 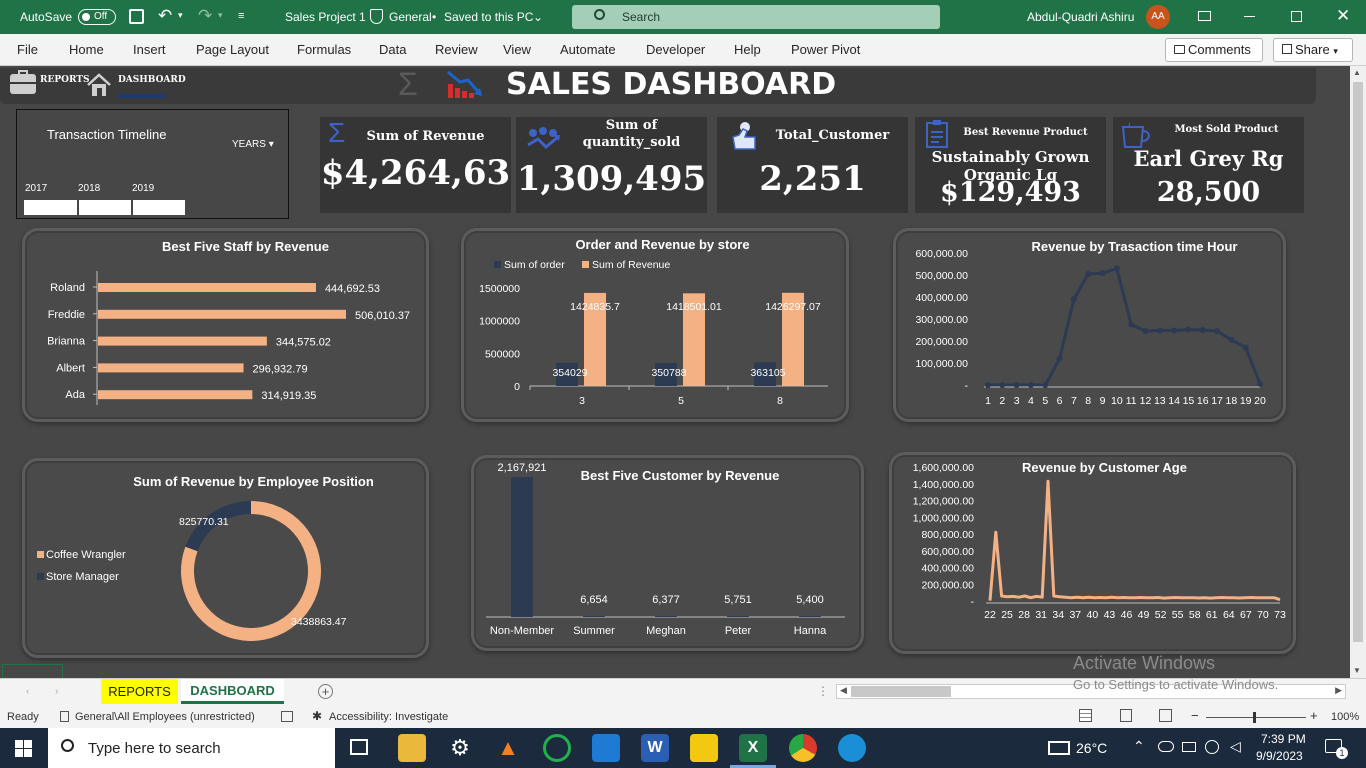 I want to click on edge-icon, so click(x=852, y=748).